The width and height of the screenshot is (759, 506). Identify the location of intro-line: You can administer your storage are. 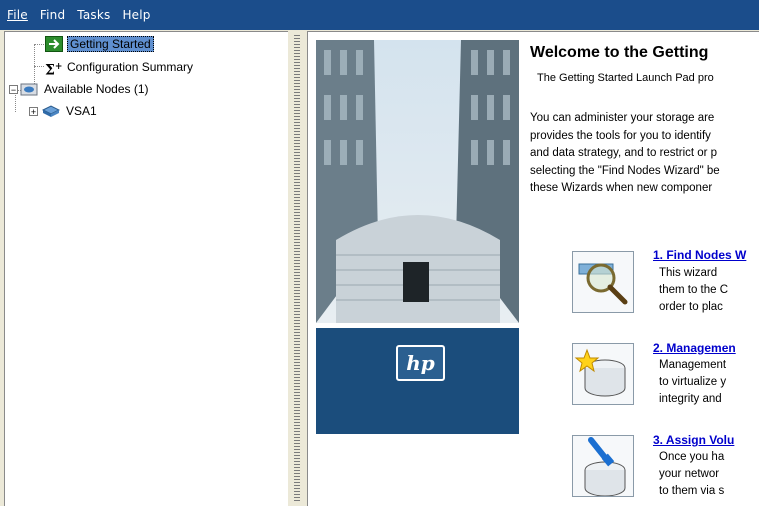
(622, 118).